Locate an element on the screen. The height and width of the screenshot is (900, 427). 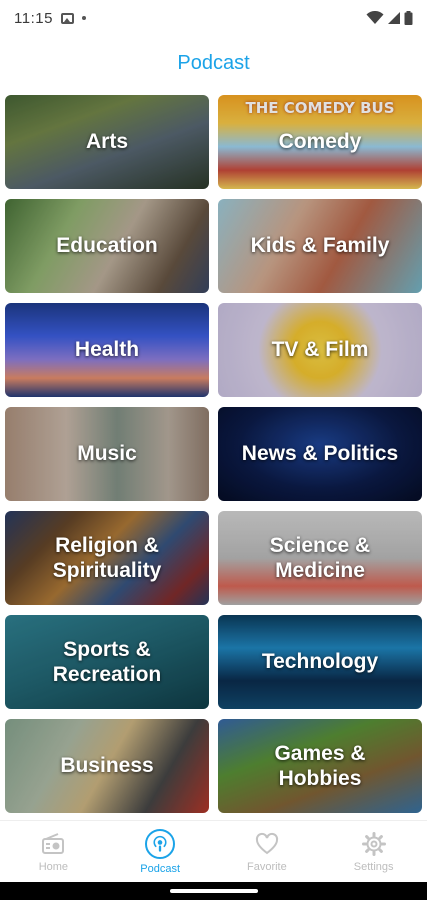
nav-favorite: Favorite is located at coordinates (267, 852).